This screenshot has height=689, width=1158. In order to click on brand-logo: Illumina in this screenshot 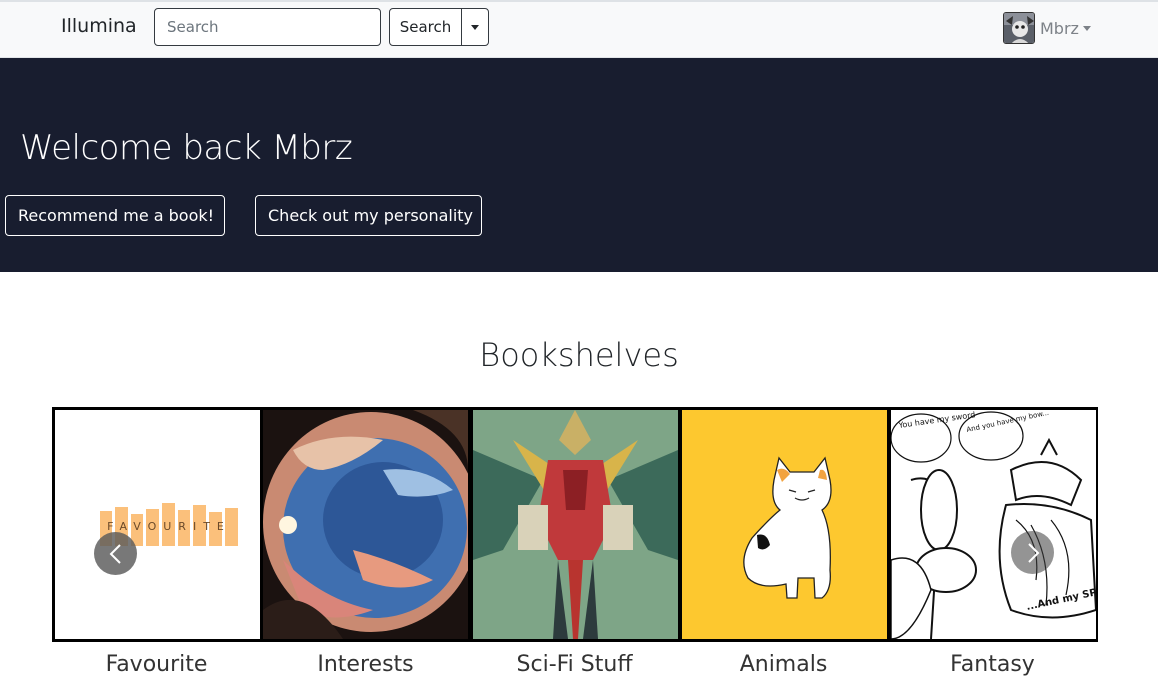, I will do `click(99, 26)`.